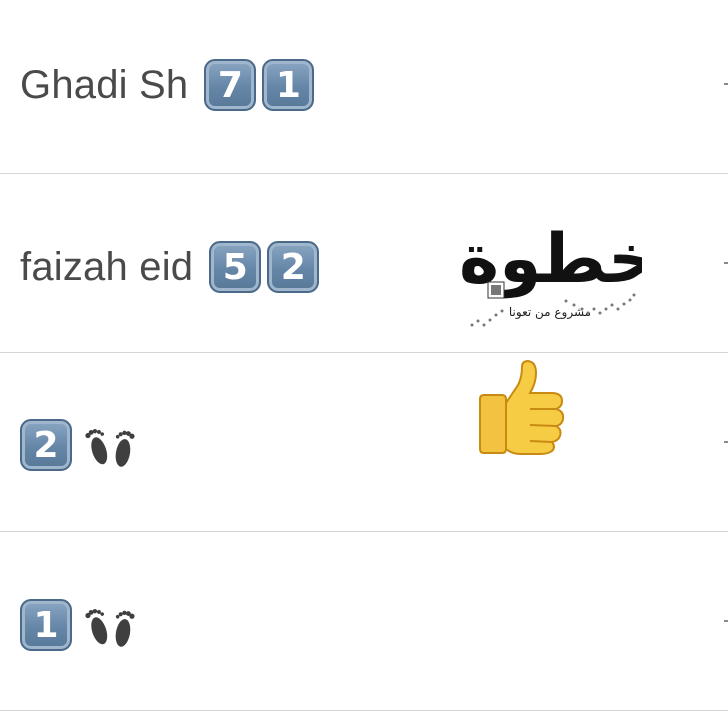 This screenshot has height=728, width=728. What do you see at coordinates (235, 267) in the screenshot?
I see `keycap-digit: 5` at bounding box center [235, 267].